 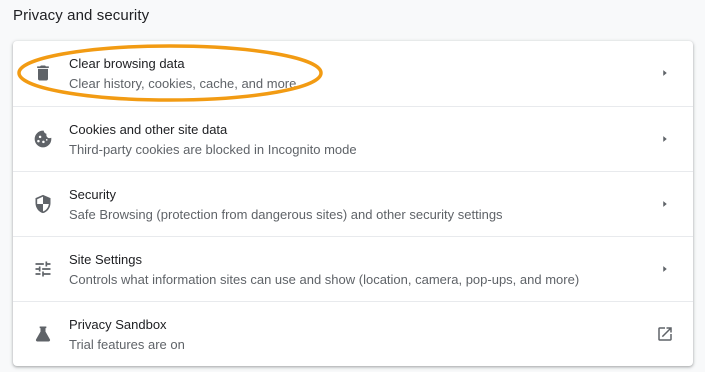 What do you see at coordinates (148, 129) in the screenshot?
I see `row-title: Cookies and other site data` at bounding box center [148, 129].